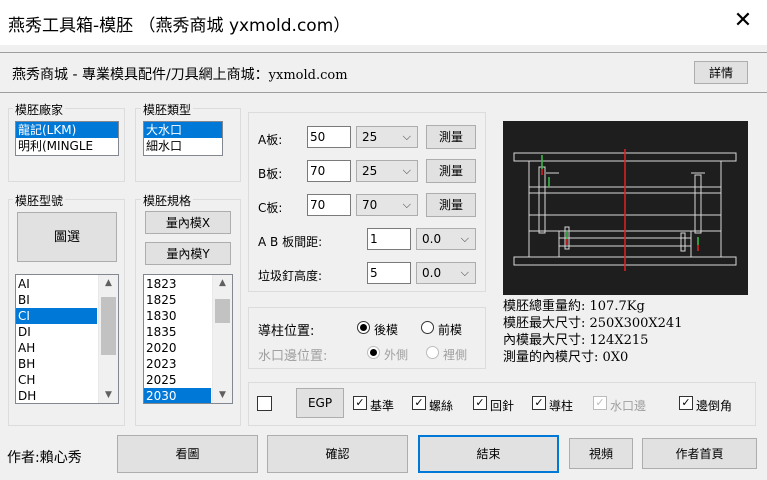 This screenshot has width=767, height=480. Describe the element at coordinates (177, 332) in the screenshot. I see `spec-item: 1835` at that location.